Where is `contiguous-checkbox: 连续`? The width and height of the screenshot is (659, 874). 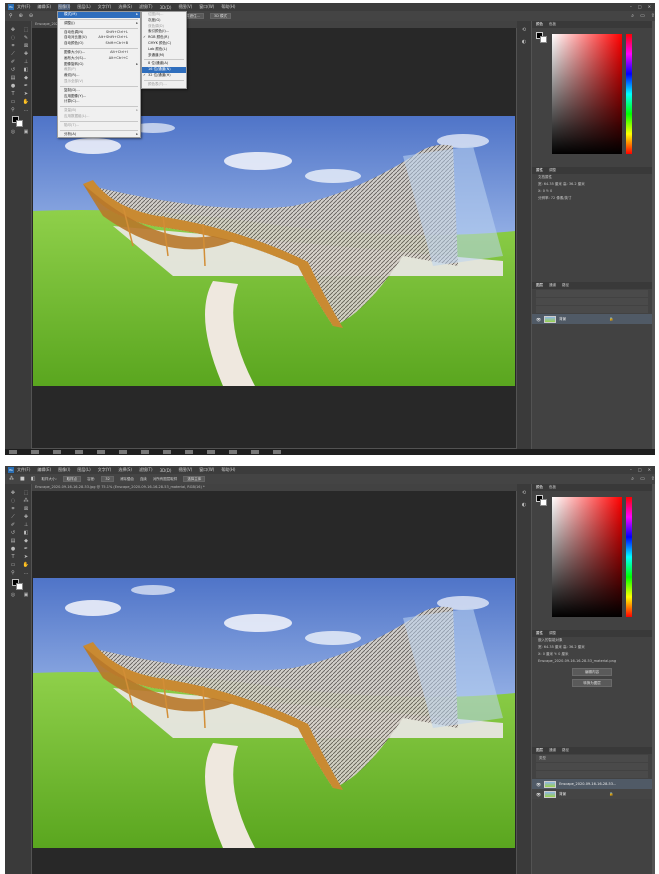 contiguous-checkbox: 连续 is located at coordinates (143, 479).